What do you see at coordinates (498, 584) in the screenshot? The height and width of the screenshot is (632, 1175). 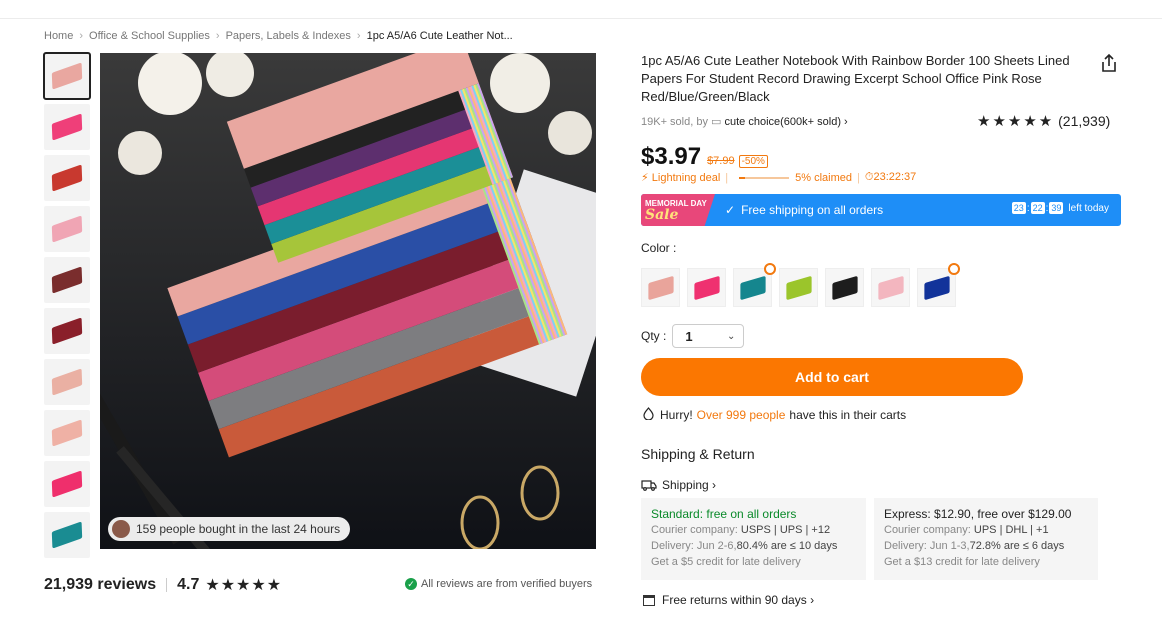 I see `verified-buyers-note: ✓ All reviews are from verified buyers` at bounding box center [498, 584].